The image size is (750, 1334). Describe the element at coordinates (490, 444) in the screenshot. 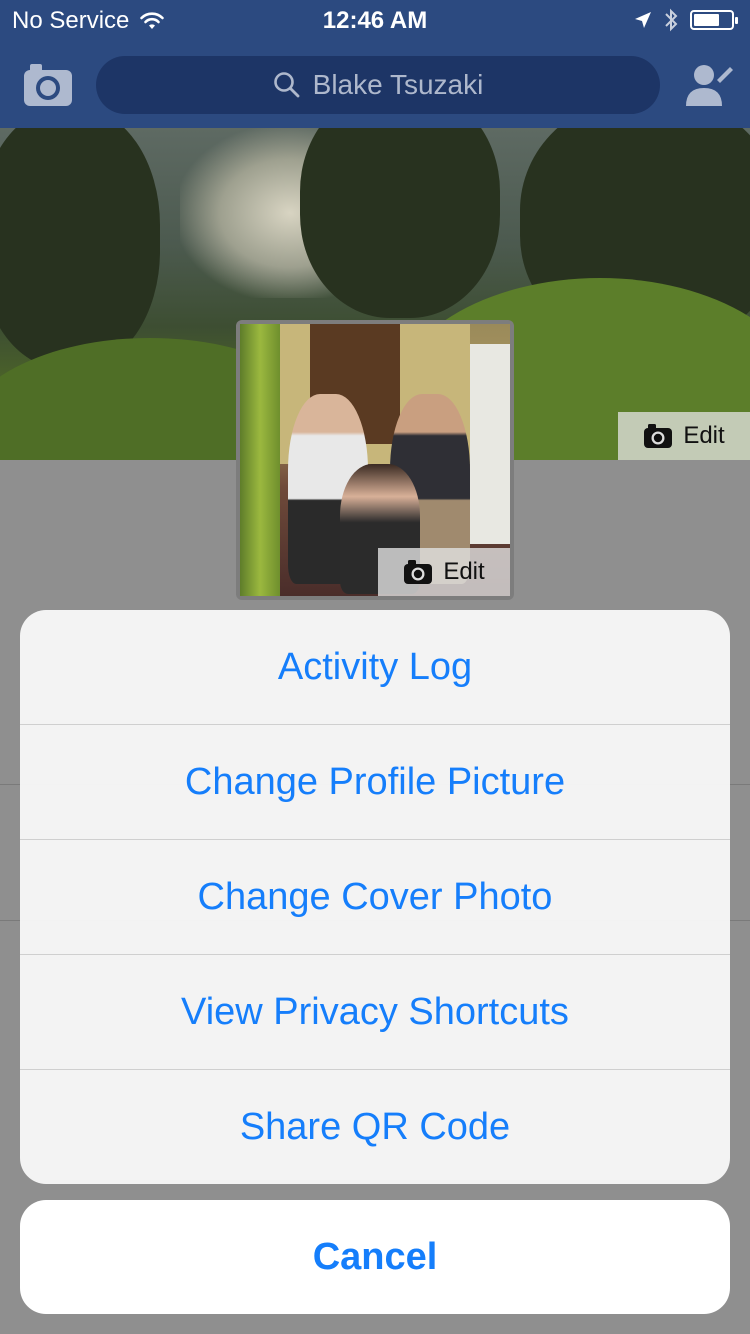

I see `photo-railing` at that location.